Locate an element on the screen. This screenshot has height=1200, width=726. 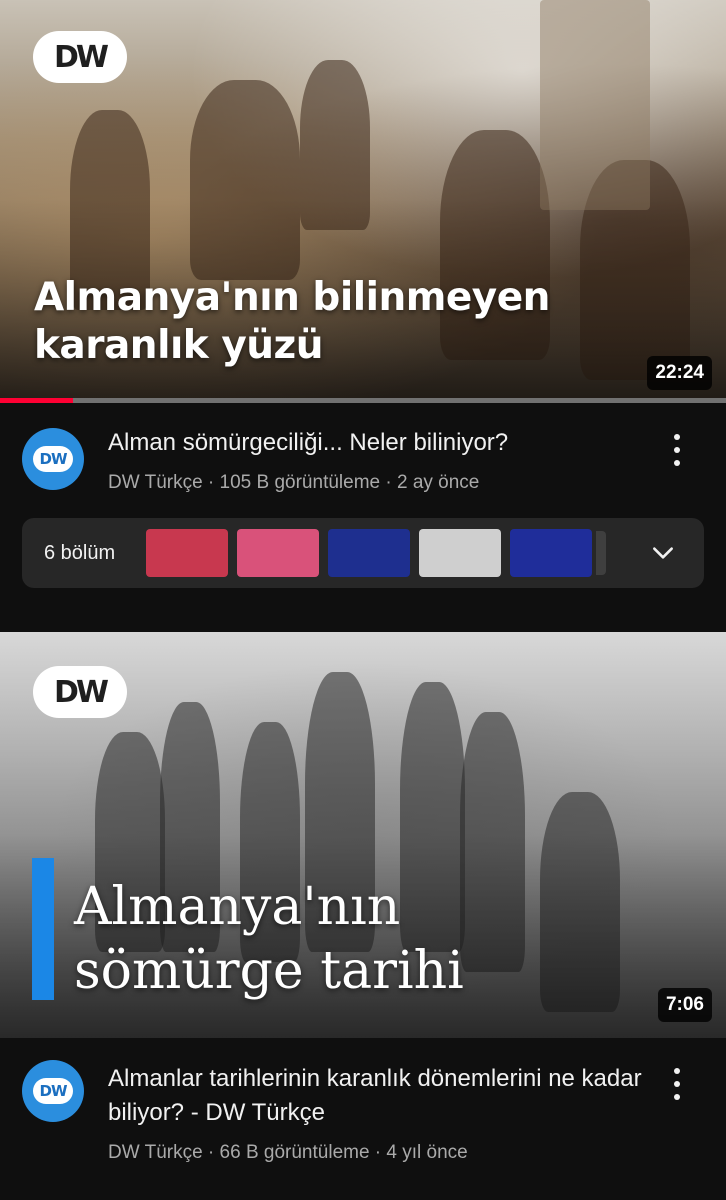
chapter-stack-edge is located at coordinates (601, 553).